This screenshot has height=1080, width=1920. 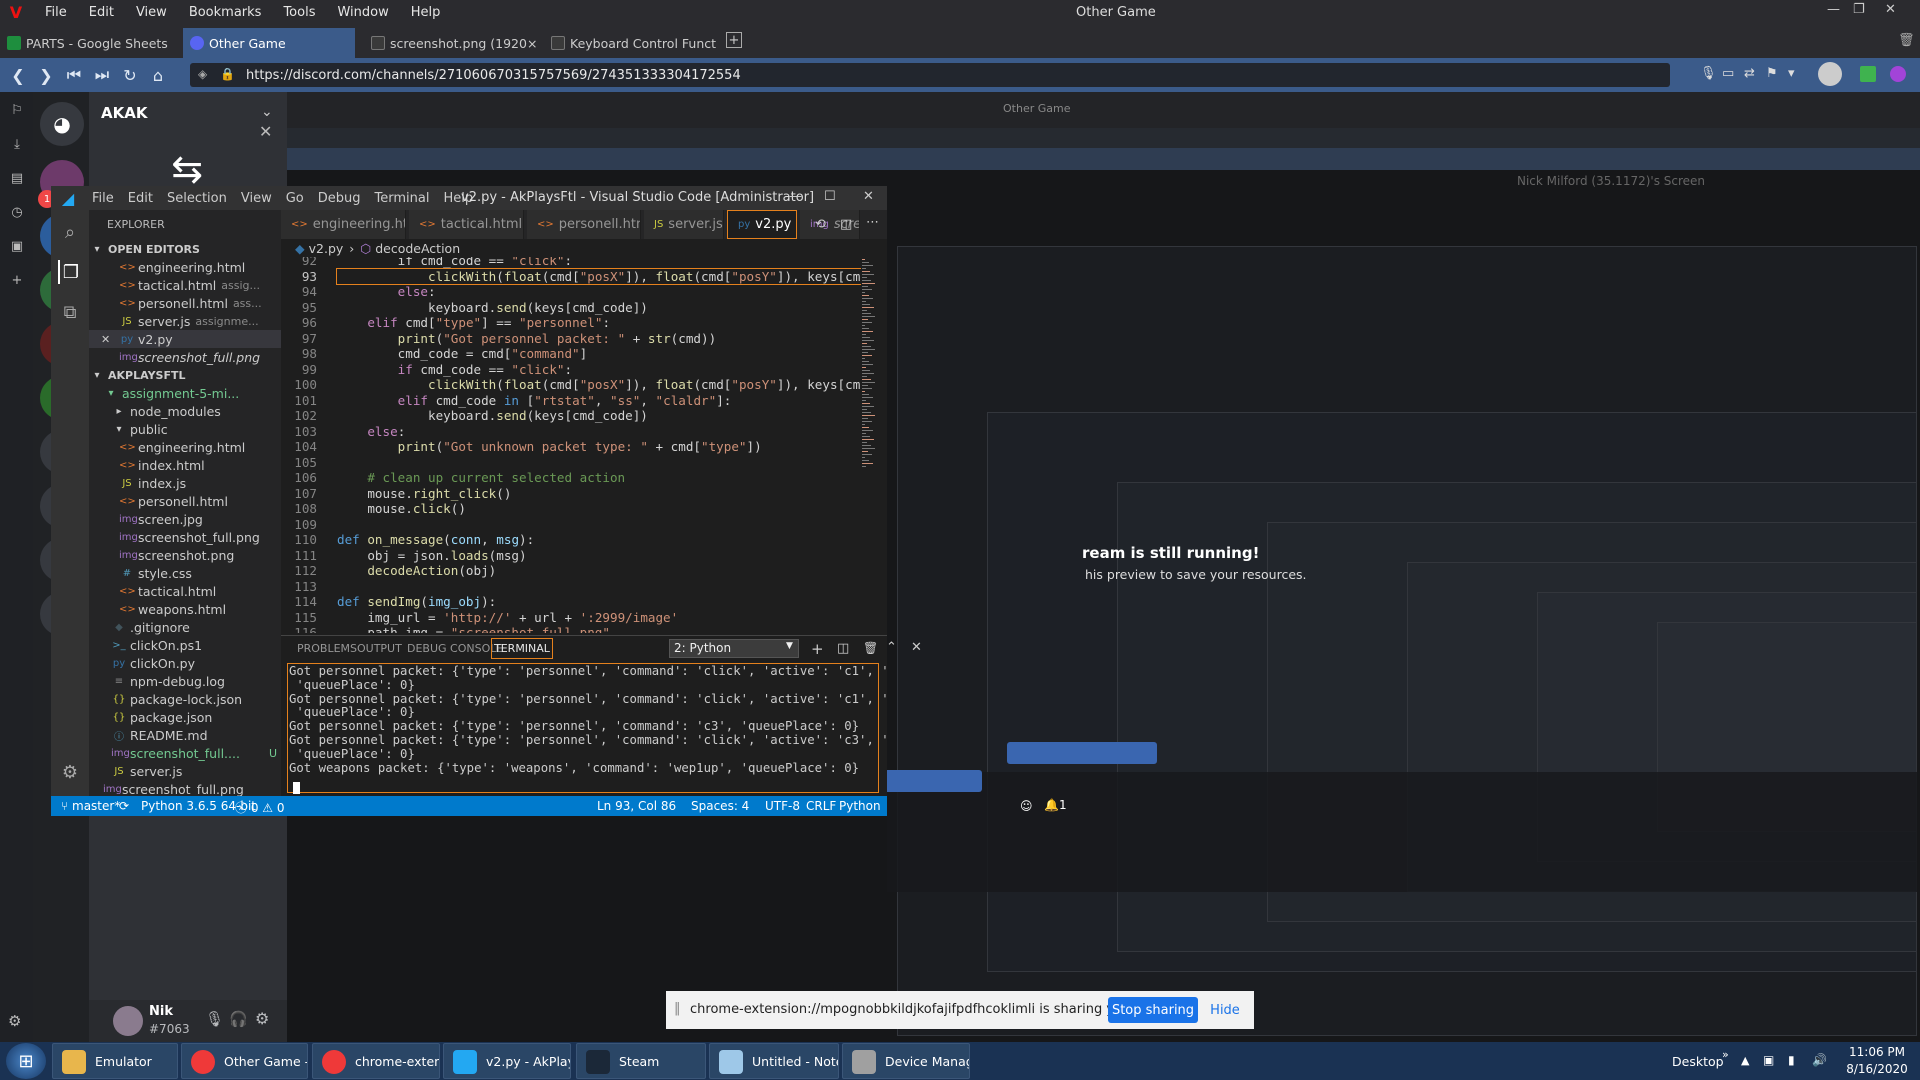 What do you see at coordinates (214, 1019) in the screenshot?
I see `microphone-icon: 🎙` at bounding box center [214, 1019].